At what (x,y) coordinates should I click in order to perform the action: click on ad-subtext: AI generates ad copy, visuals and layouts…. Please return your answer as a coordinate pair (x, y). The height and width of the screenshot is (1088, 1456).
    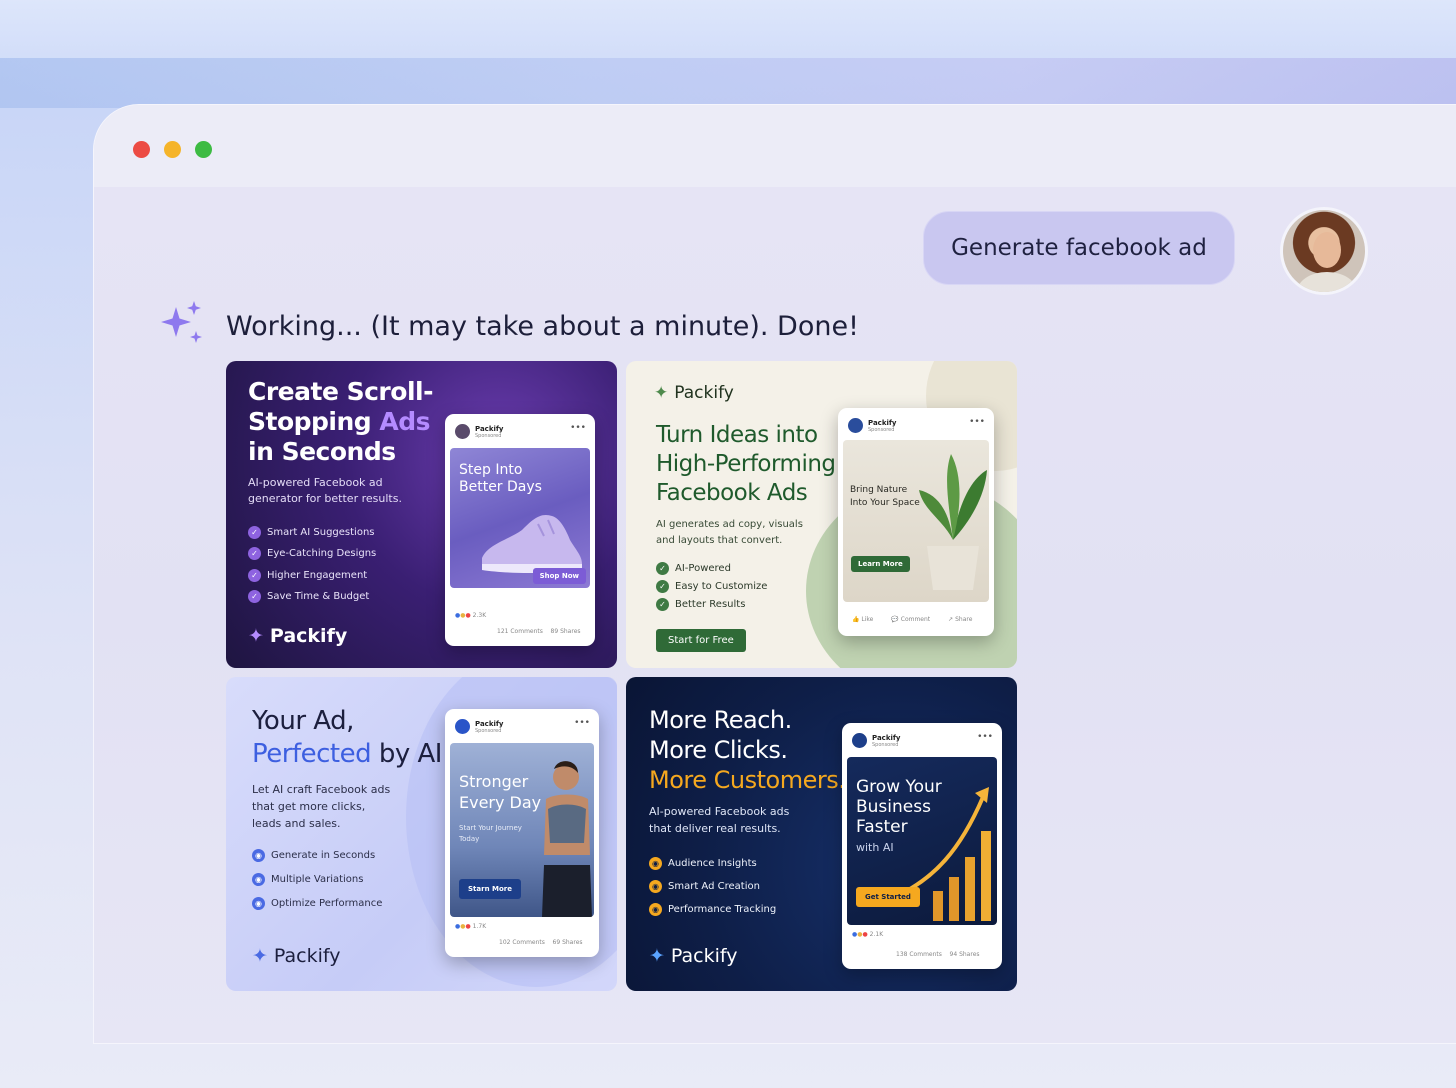
    Looking at the image, I should click on (729, 532).